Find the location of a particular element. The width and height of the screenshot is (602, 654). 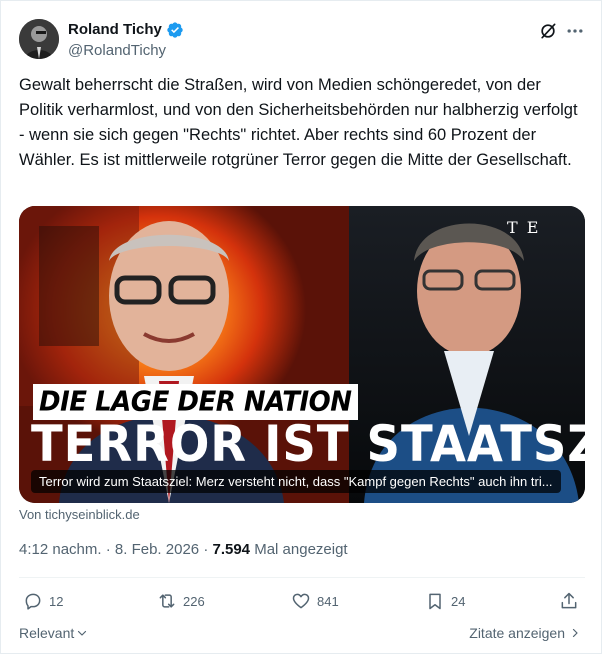

repost-count: 226 is located at coordinates (194, 601).